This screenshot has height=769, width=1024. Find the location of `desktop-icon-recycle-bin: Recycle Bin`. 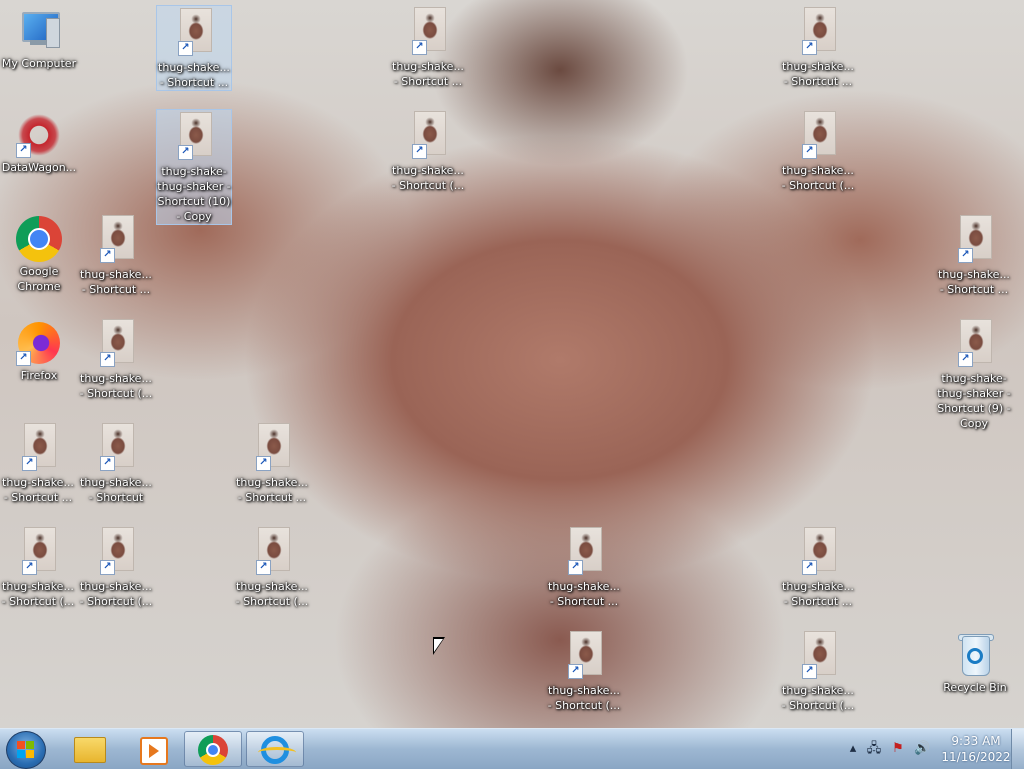

desktop-icon-recycle-bin: Recycle Bin is located at coordinates (975, 662).